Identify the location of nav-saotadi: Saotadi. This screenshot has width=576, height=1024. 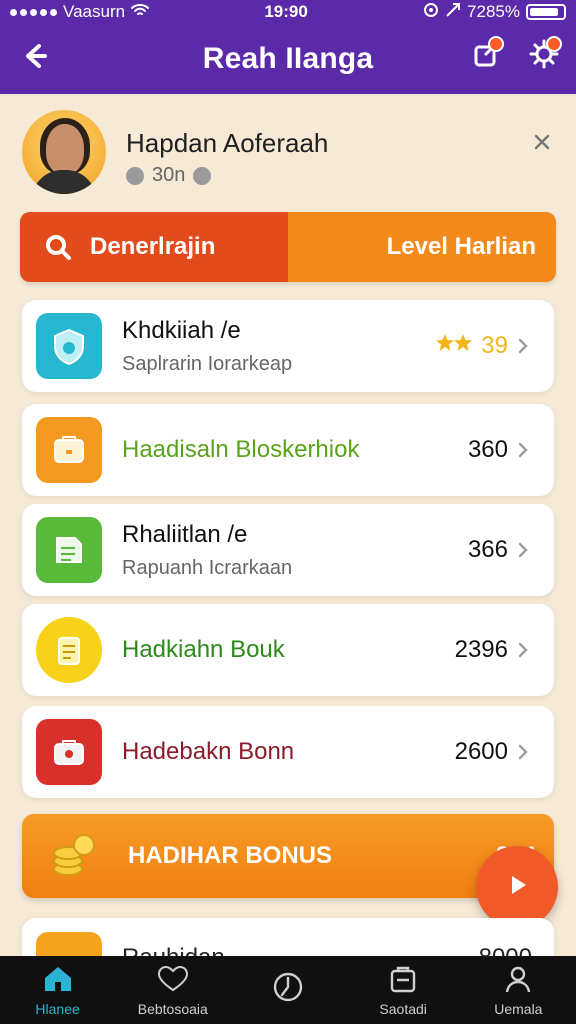
(403, 990).